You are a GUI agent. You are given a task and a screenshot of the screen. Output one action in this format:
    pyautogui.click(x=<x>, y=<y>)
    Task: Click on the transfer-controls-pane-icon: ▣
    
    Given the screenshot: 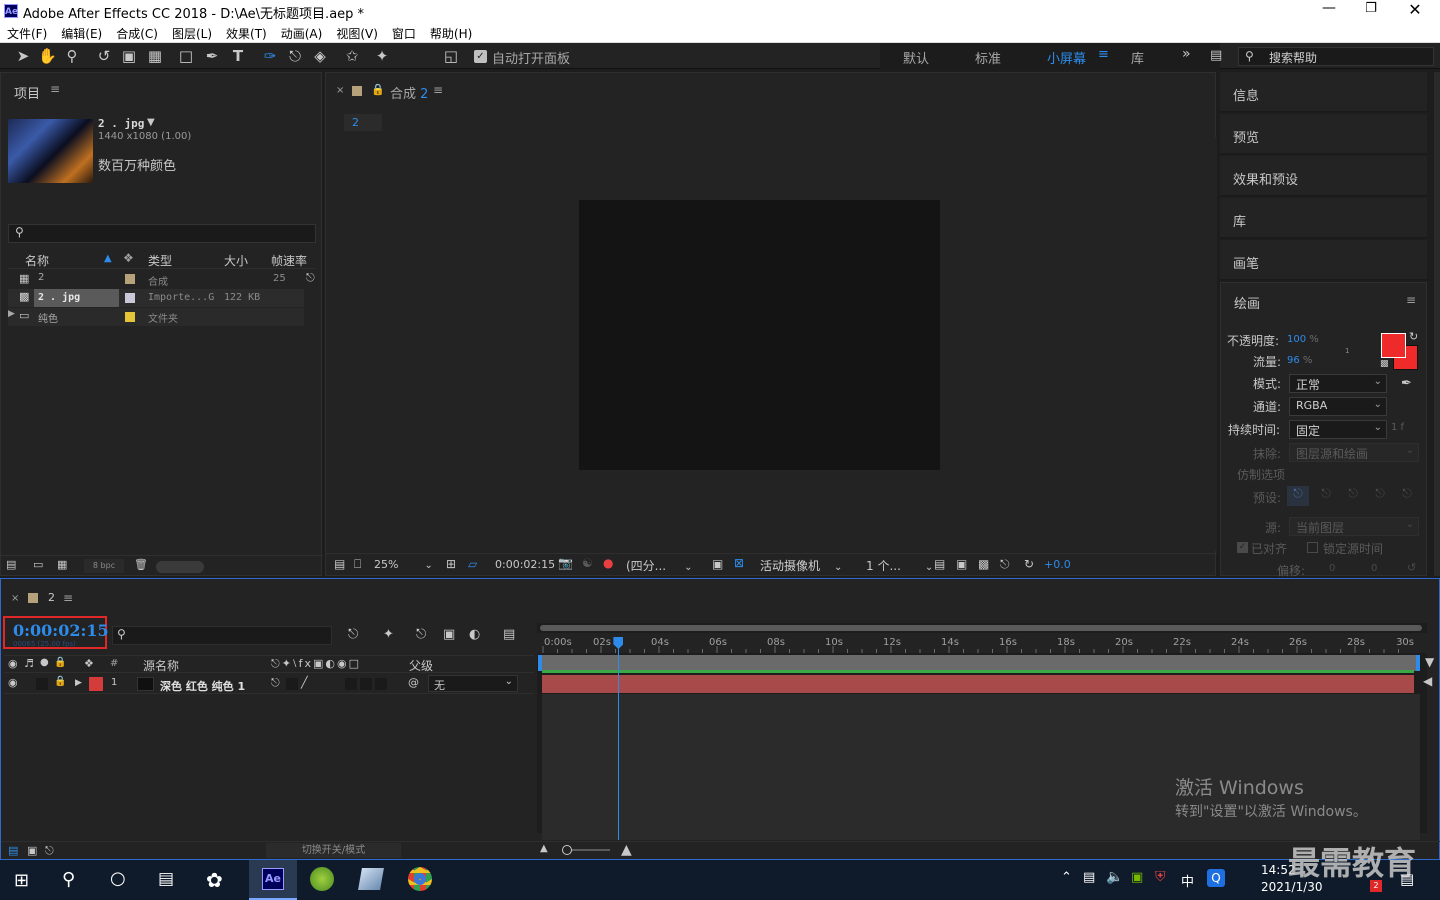 What is the action you would take?
    pyautogui.click(x=32, y=850)
    